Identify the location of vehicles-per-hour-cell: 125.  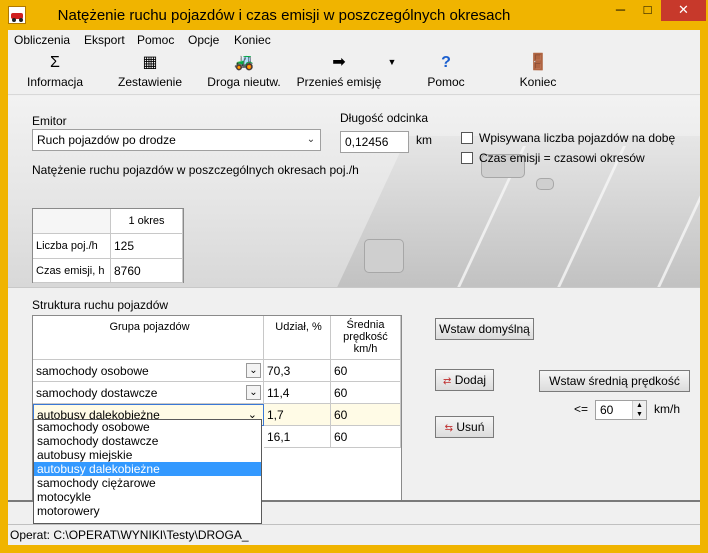
(147, 246).